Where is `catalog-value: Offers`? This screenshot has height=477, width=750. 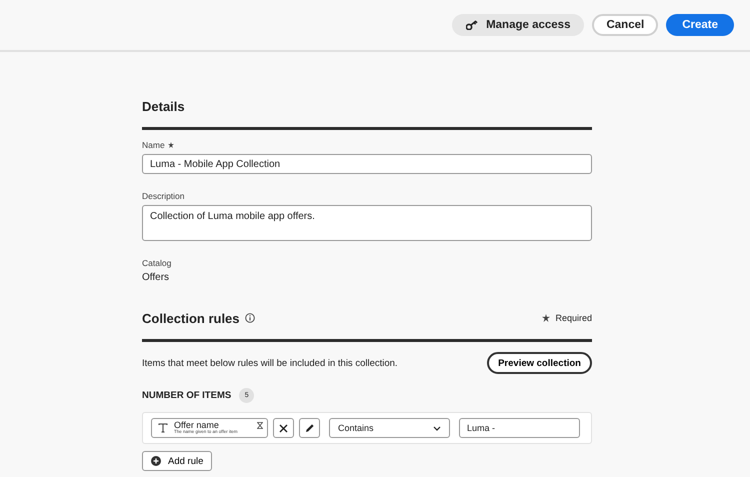
catalog-value: Offers is located at coordinates (156, 277).